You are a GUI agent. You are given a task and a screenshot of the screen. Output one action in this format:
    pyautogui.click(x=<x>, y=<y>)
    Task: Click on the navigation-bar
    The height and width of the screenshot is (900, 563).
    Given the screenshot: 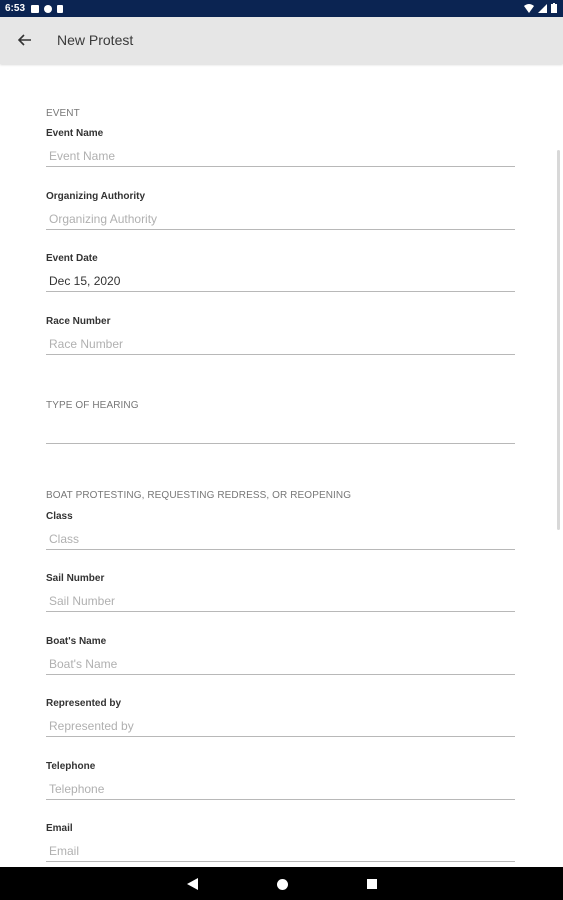 What is the action you would take?
    pyautogui.click(x=281, y=883)
    